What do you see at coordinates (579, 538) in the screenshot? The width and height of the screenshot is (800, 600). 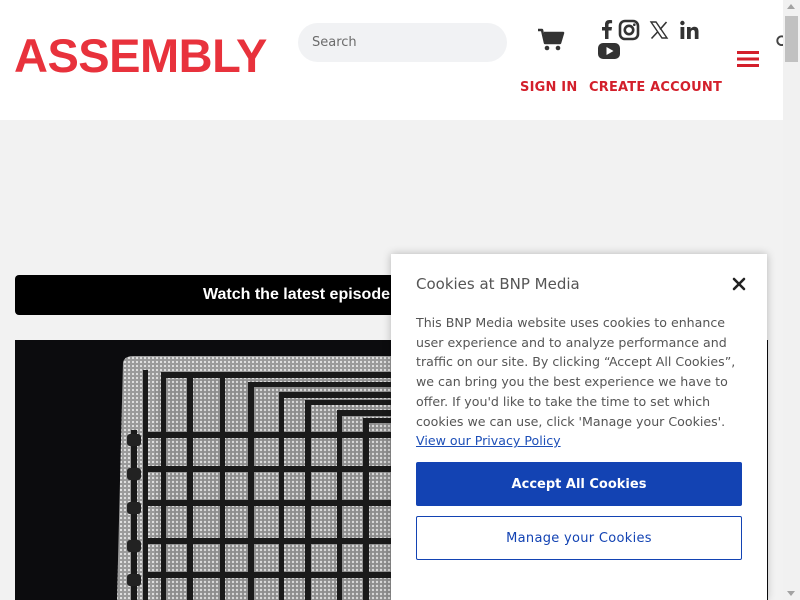 I see `manage-cookies-button: Manage your Cookies` at bounding box center [579, 538].